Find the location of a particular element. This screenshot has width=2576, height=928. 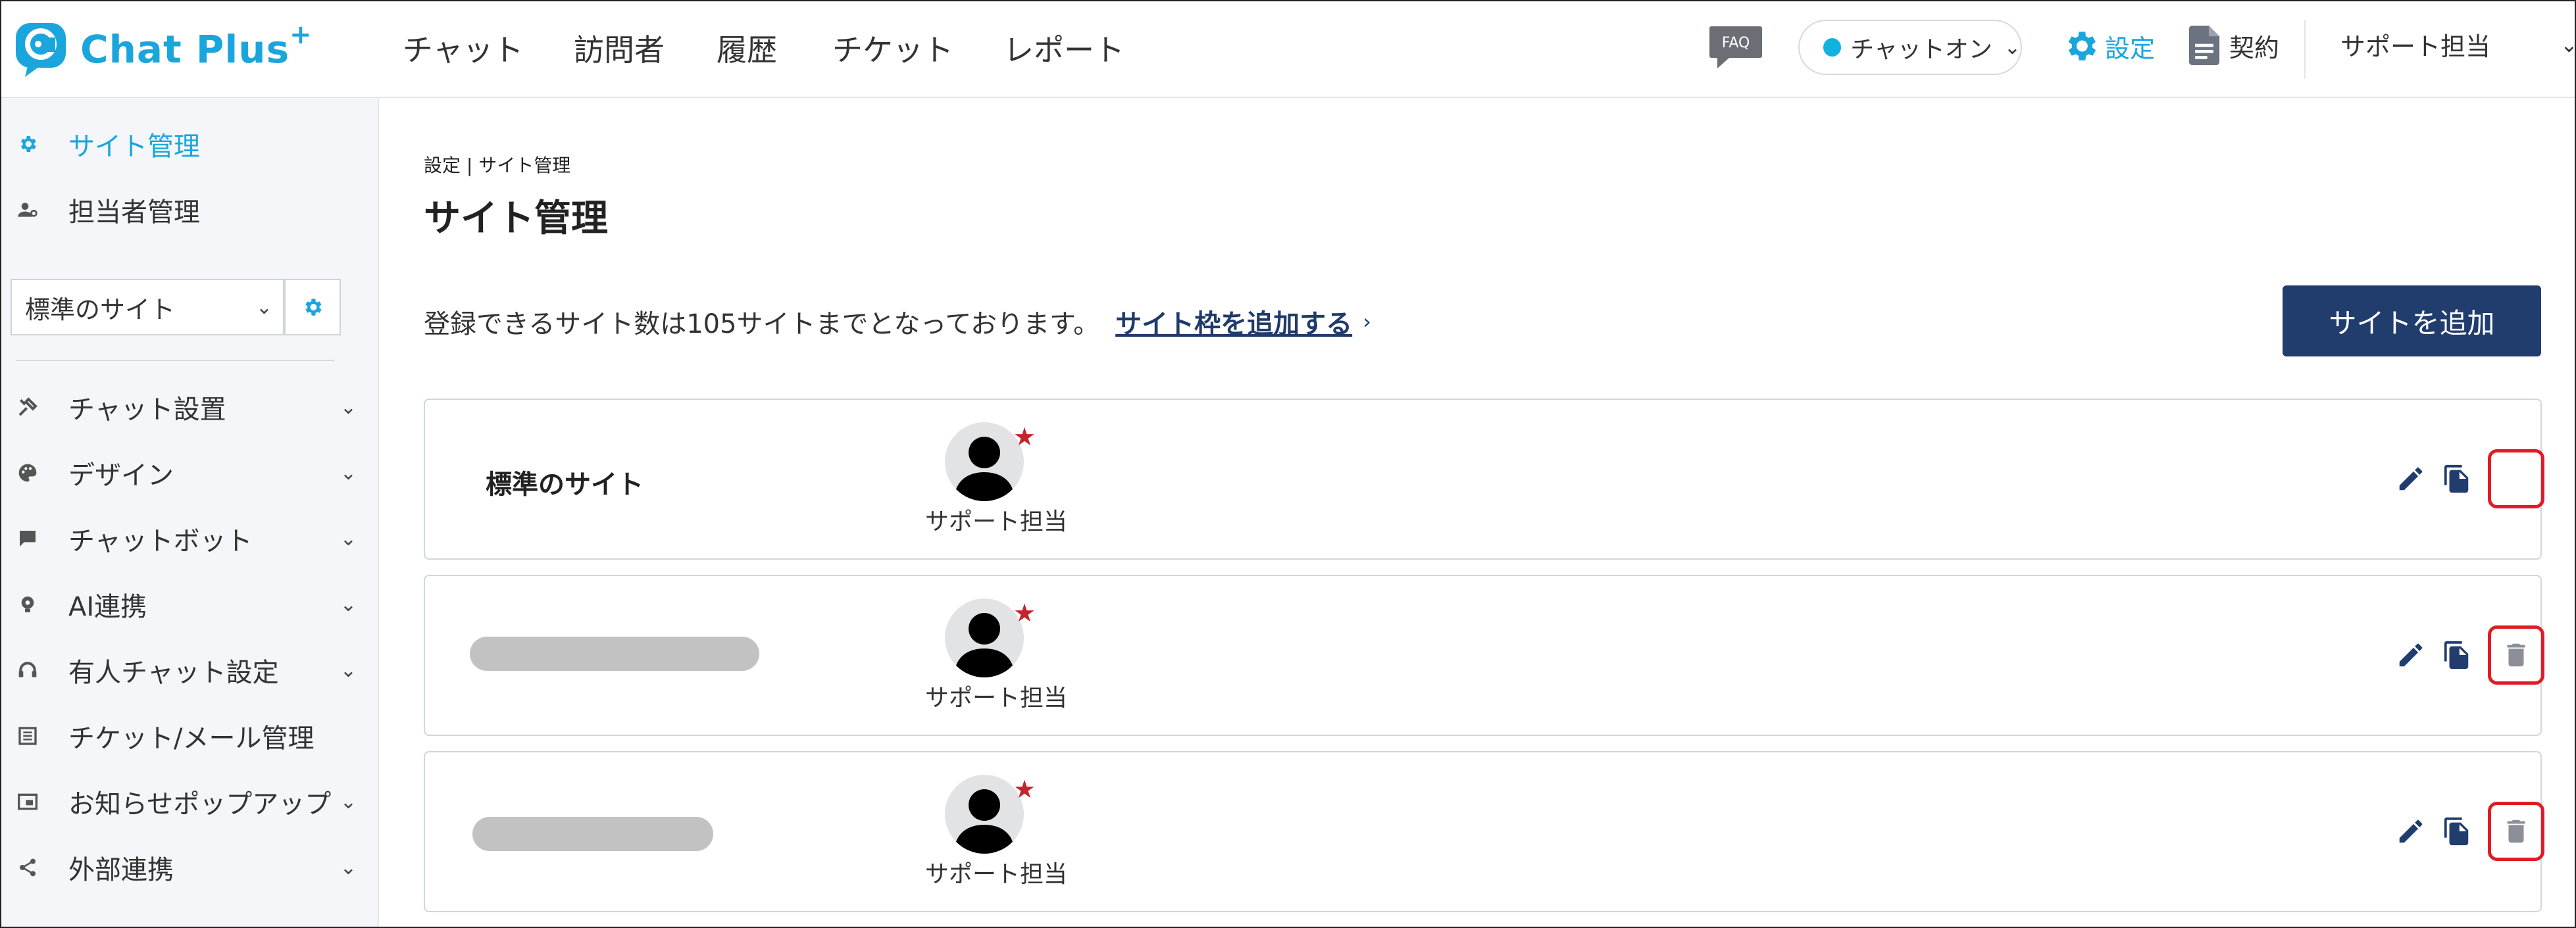

site-select-dropdown: 標準のサイト ⌄ is located at coordinates (147, 307).